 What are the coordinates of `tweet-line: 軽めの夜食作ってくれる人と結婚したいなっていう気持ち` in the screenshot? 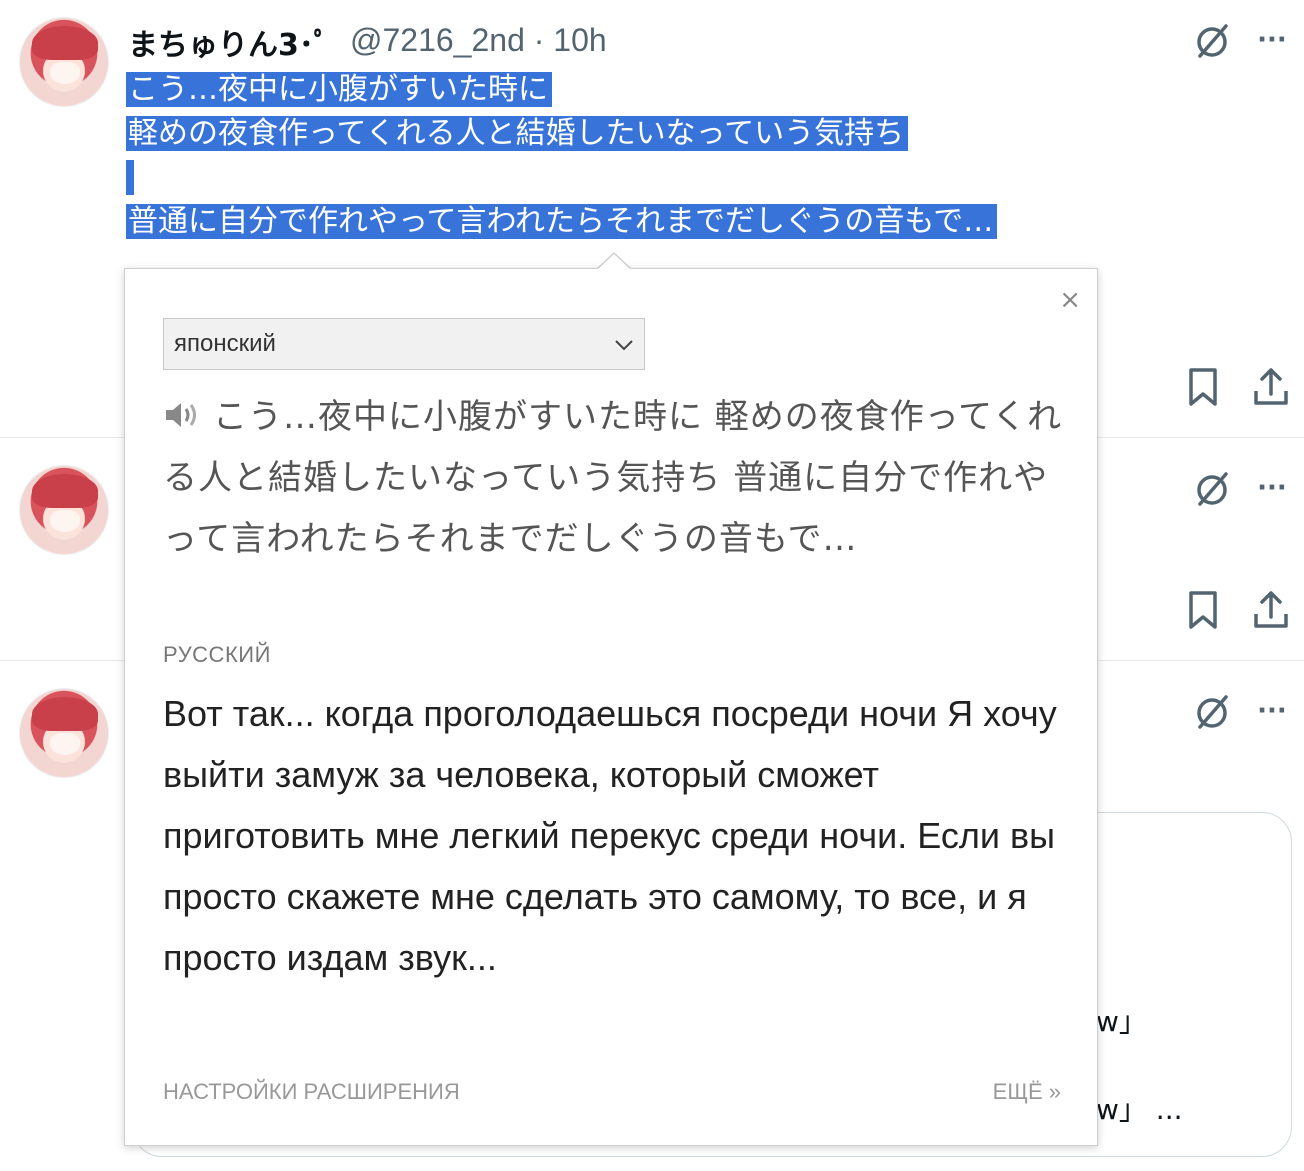 It's located at (517, 133).